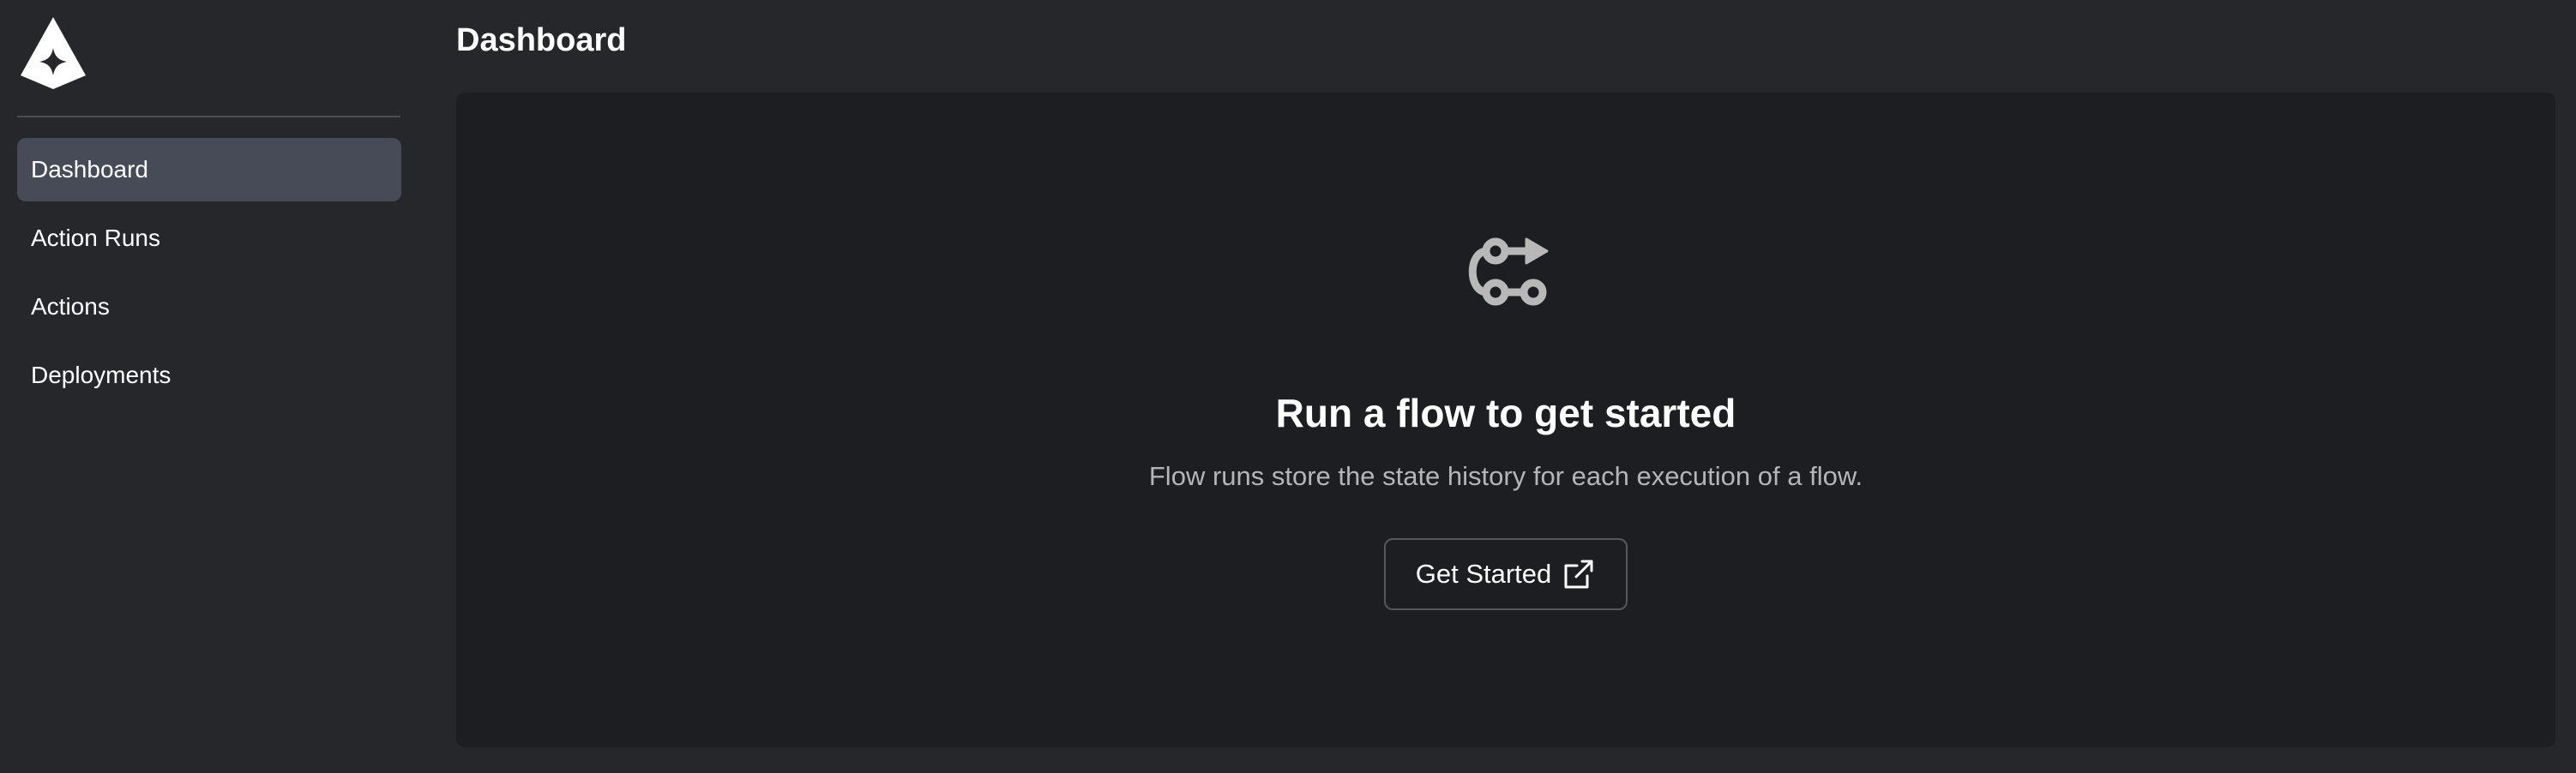  Describe the element at coordinates (53, 52) in the screenshot. I see `prefect-logo-icon` at that location.